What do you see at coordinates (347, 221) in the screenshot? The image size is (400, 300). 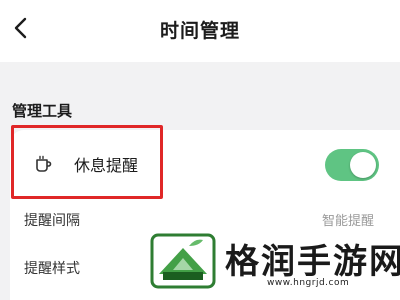 I see `reminder-interval-value: 智能提醒` at bounding box center [347, 221].